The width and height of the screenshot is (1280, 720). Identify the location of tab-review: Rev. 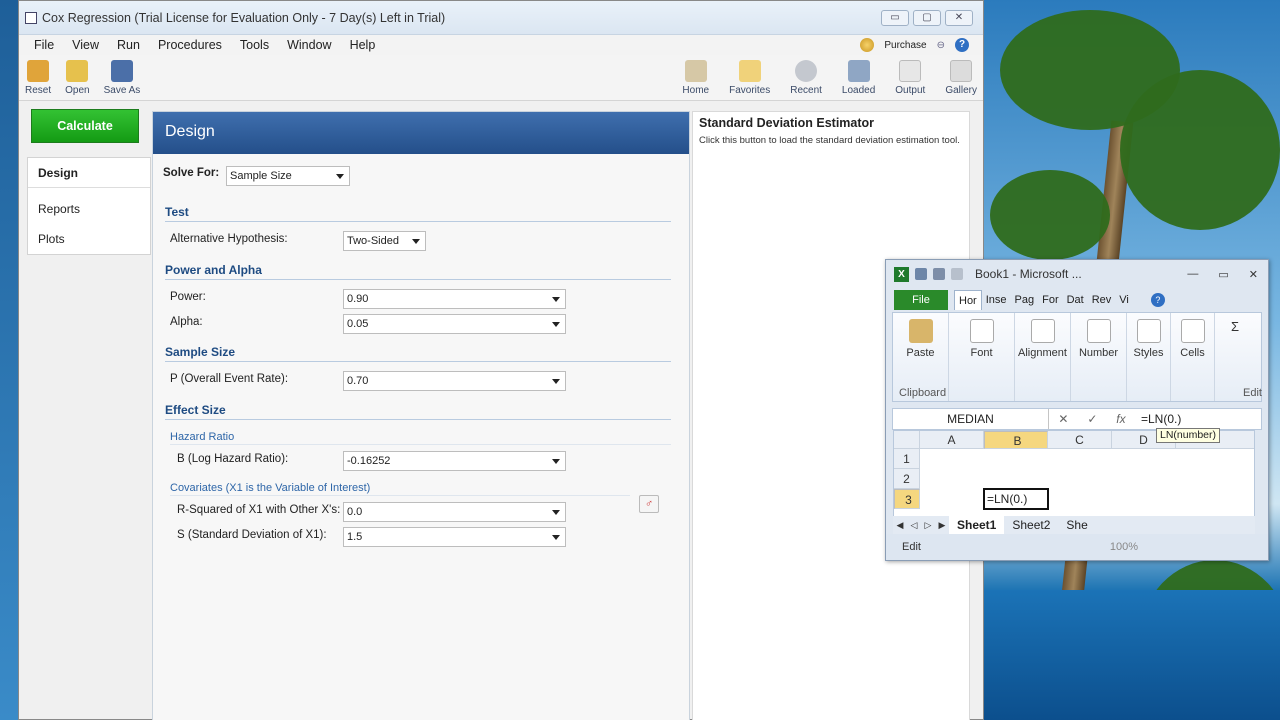
(1102, 300).